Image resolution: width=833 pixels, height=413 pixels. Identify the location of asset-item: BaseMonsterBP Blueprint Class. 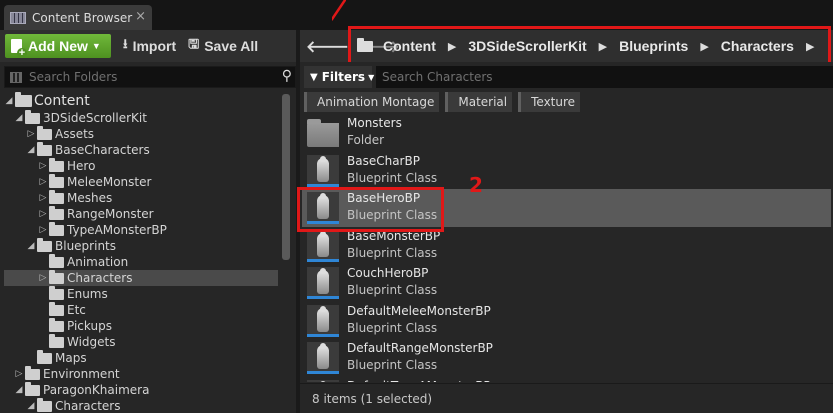
(566, 246).